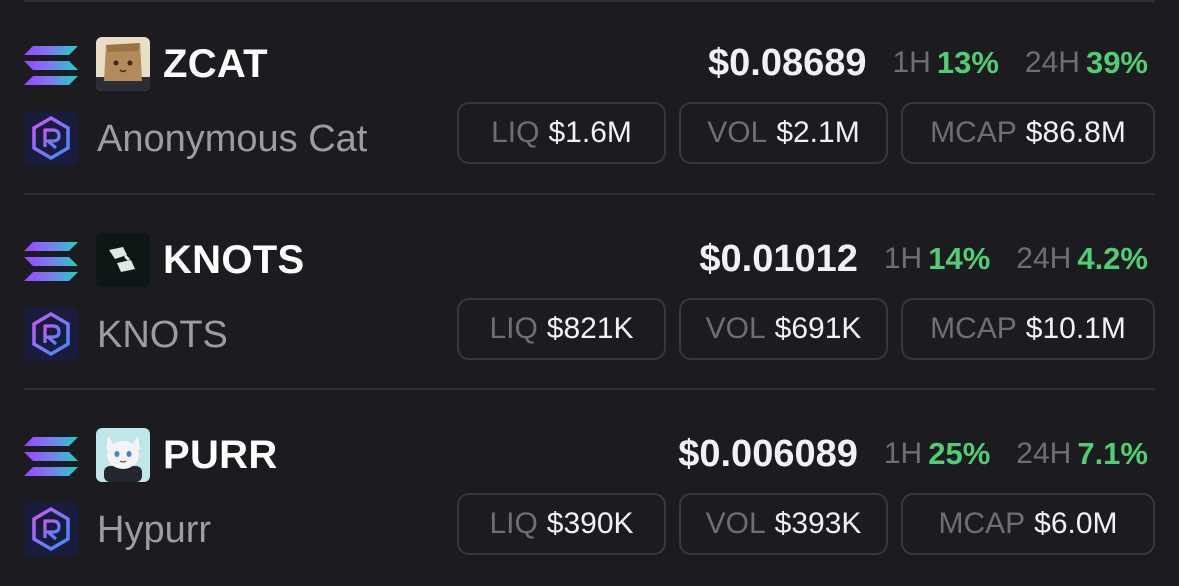  What do you see at coordinates (959, 258) in the screenshot?
I see `change-1h: 14%` at bounding box center [959, 258].